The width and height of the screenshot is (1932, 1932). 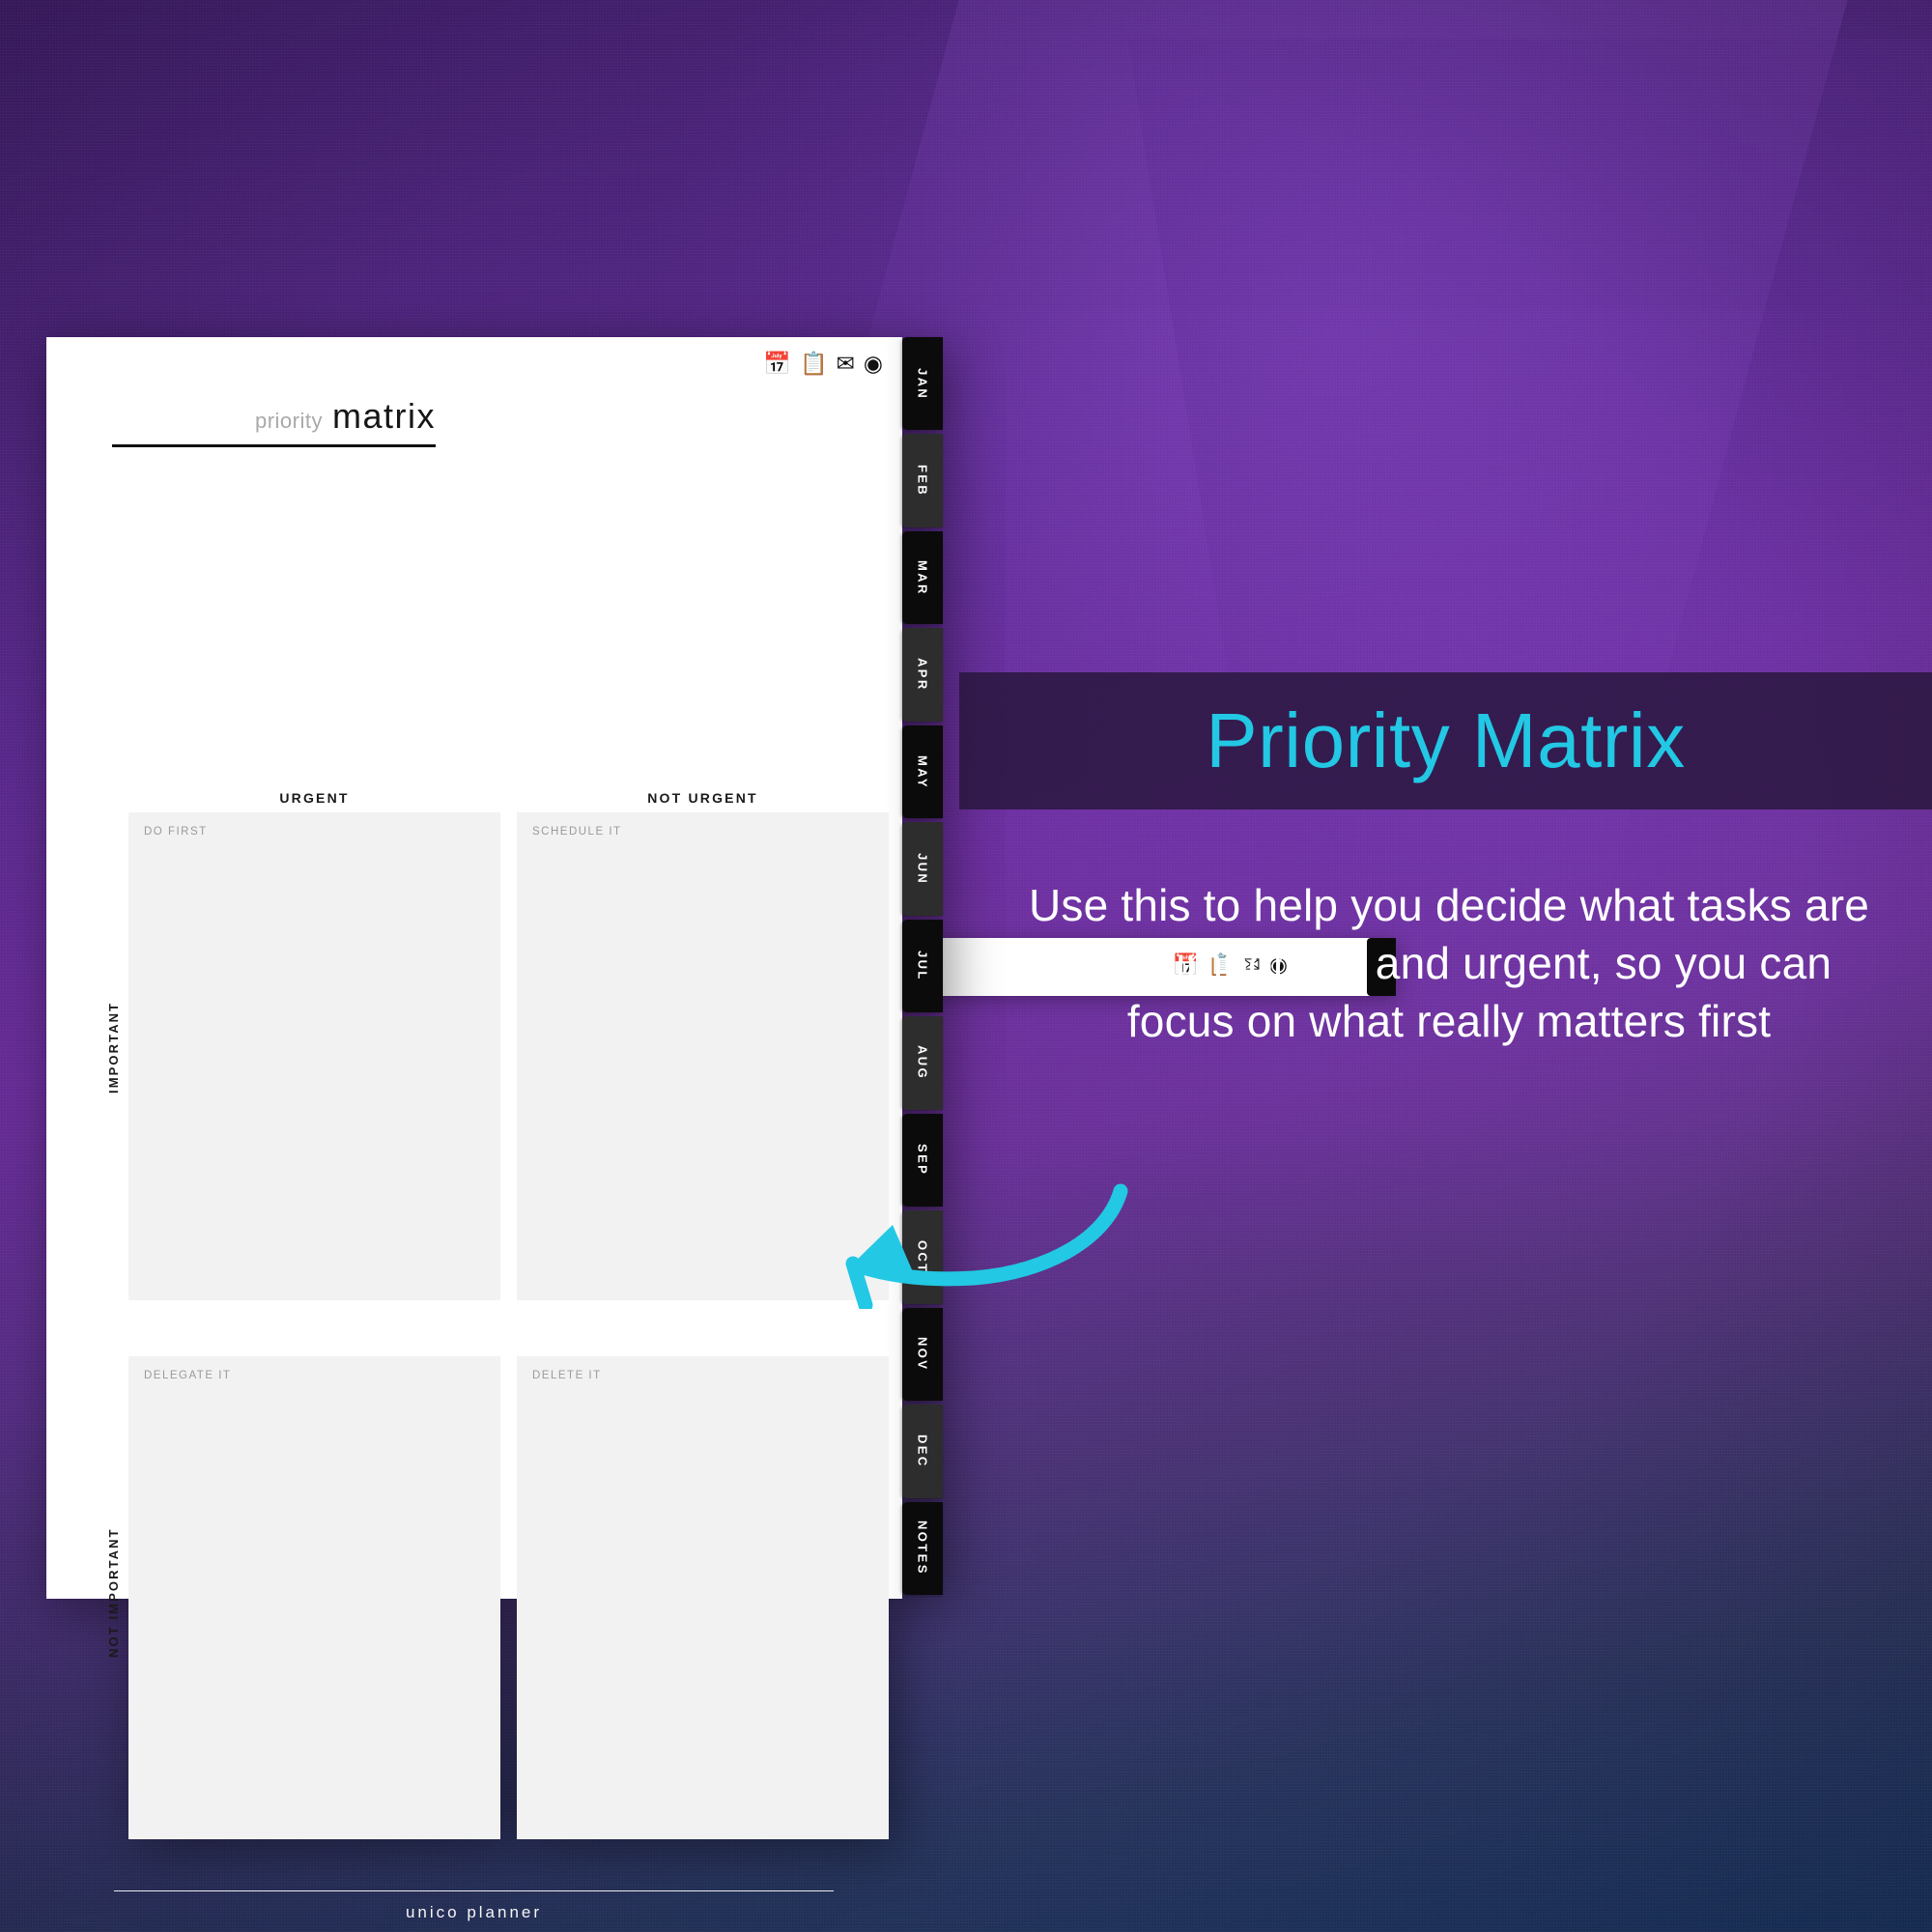 What do you see at coordinates (314, 1056) in the screenshot?
I see `quadrant-do-first: DO FIRST` at bounding box center [314, 1056].